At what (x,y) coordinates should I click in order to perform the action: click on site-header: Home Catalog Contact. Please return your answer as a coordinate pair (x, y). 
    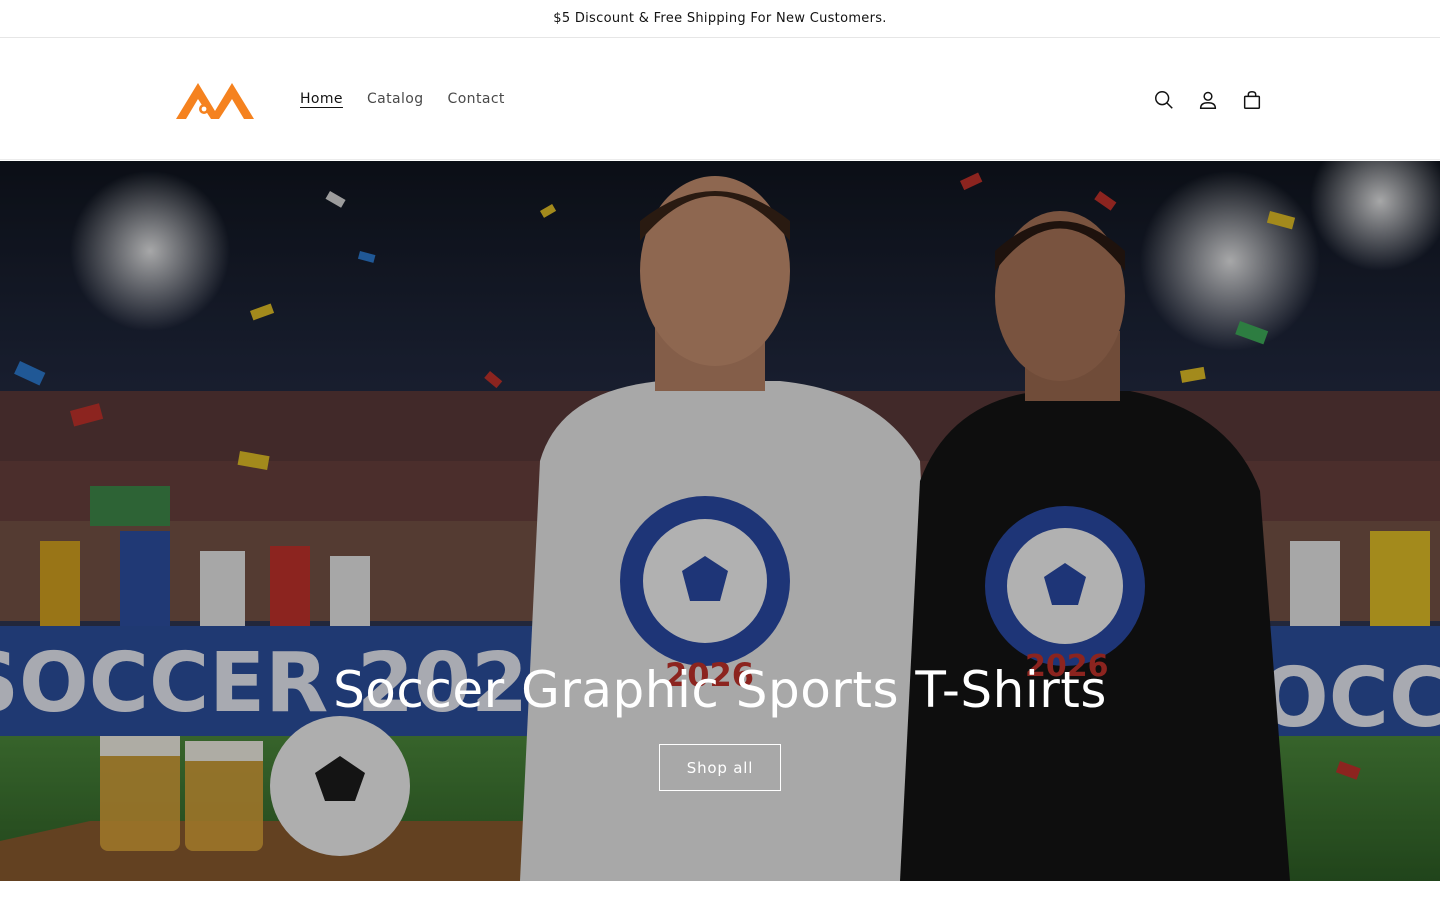
    Looking at the image, I should click on (720, 99).